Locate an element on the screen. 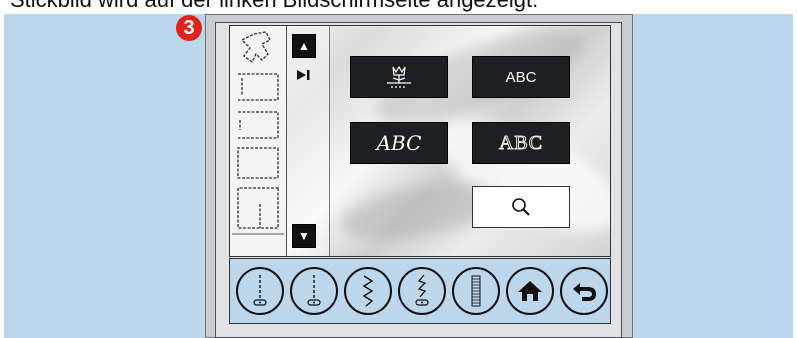  skip-end-icon is located at coordinates (303, 75).